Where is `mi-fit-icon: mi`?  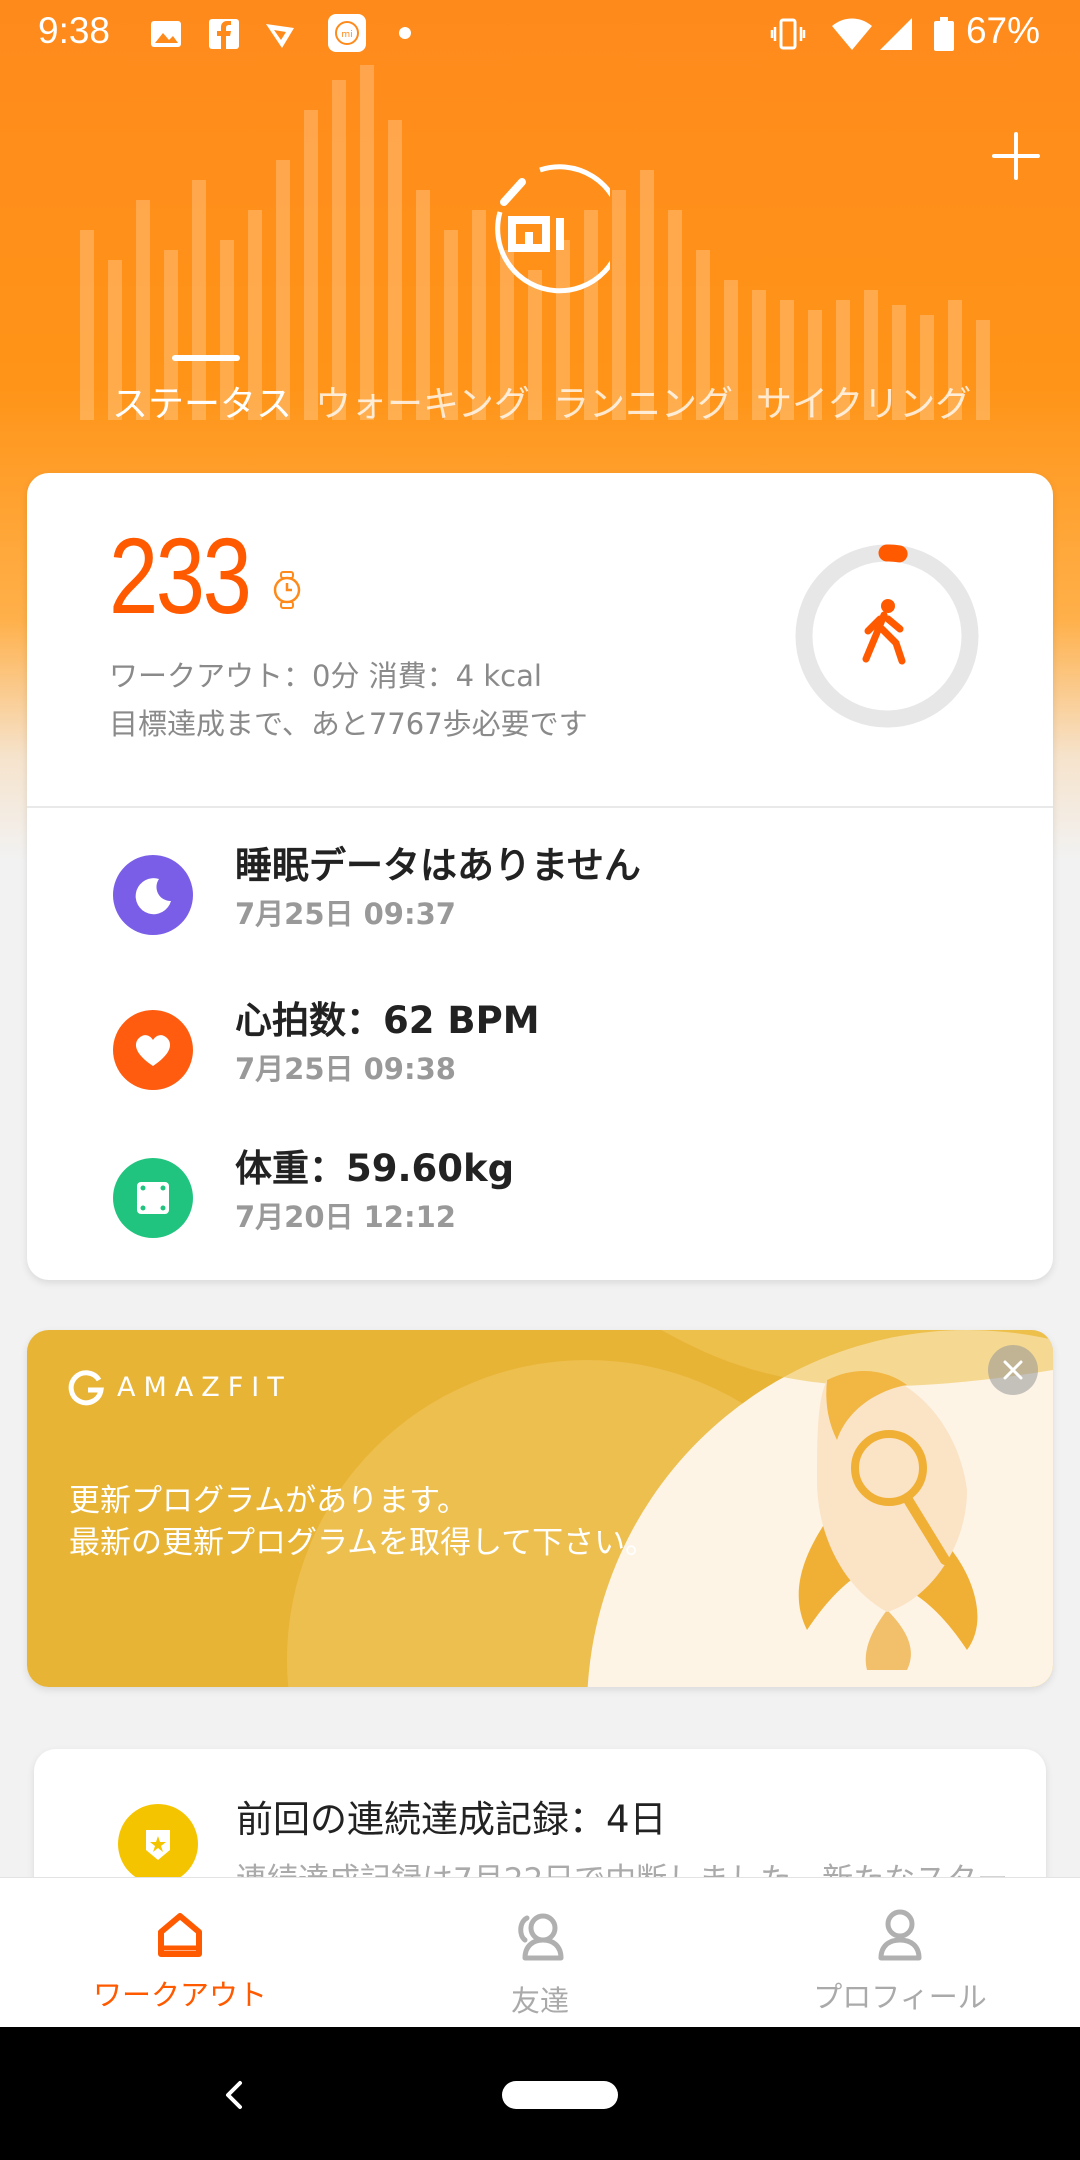 mi-fit-icon: mi is located at coordinates (347, 33).